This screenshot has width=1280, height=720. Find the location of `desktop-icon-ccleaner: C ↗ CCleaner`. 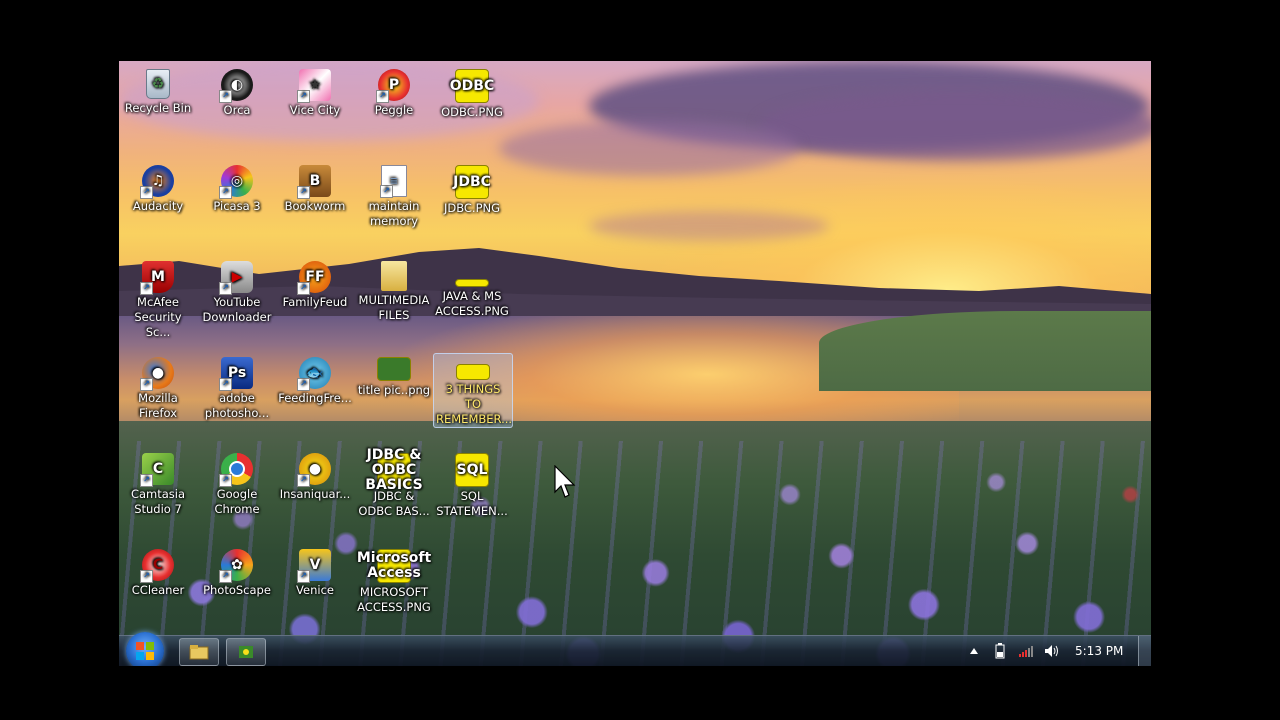

desktop-icon-ccleaner: C ↗ CCleaner is located at coordinates (158, 571).